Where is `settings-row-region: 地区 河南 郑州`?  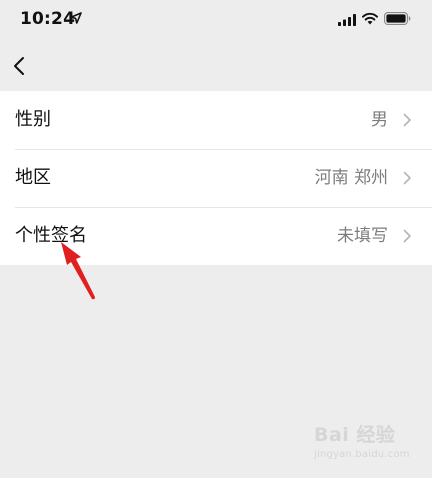
settings-row-region: 地区 河南 郑州 is located at coordinates (216, 178).